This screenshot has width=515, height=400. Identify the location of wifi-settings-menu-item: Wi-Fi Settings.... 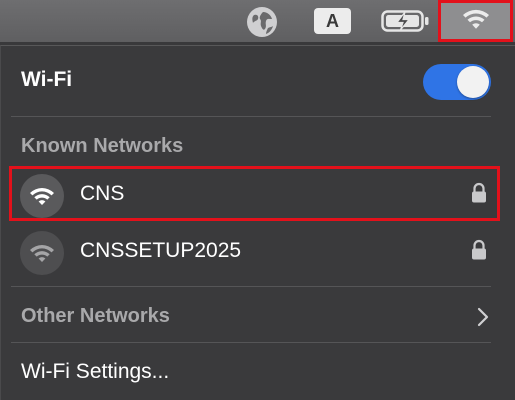
(258, 371).